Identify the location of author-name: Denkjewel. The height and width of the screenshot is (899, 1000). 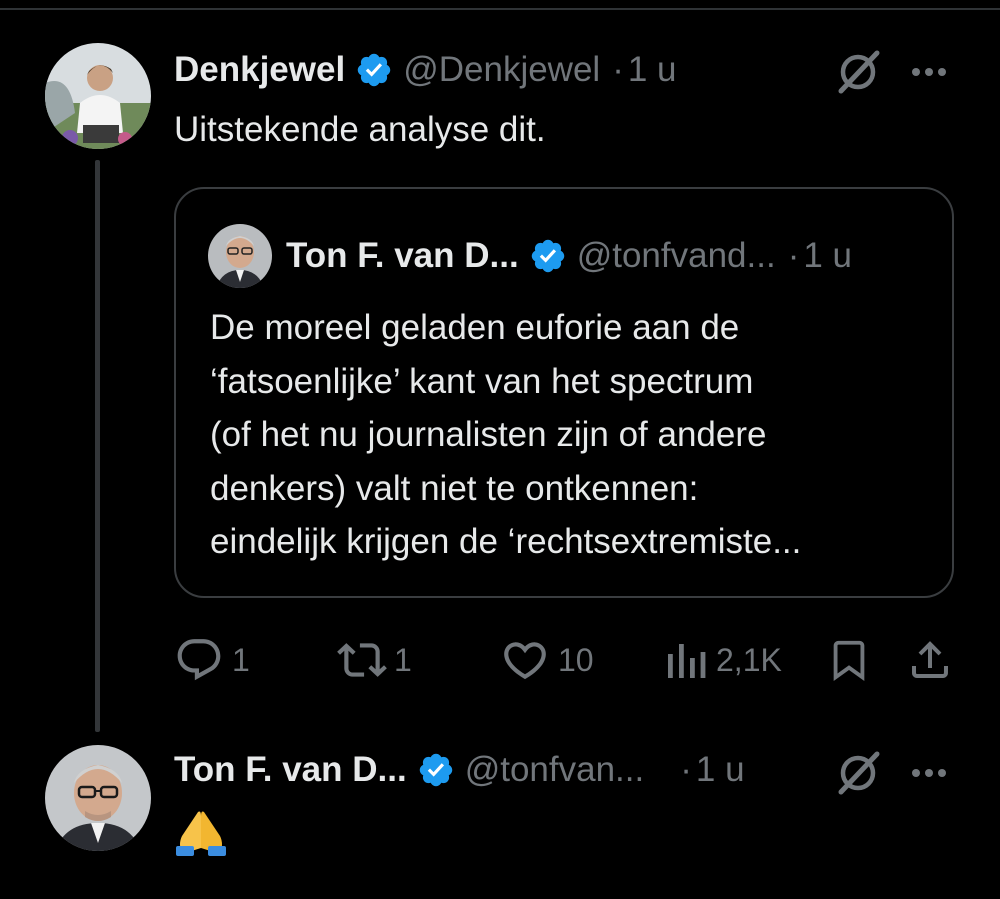
(259, 70).